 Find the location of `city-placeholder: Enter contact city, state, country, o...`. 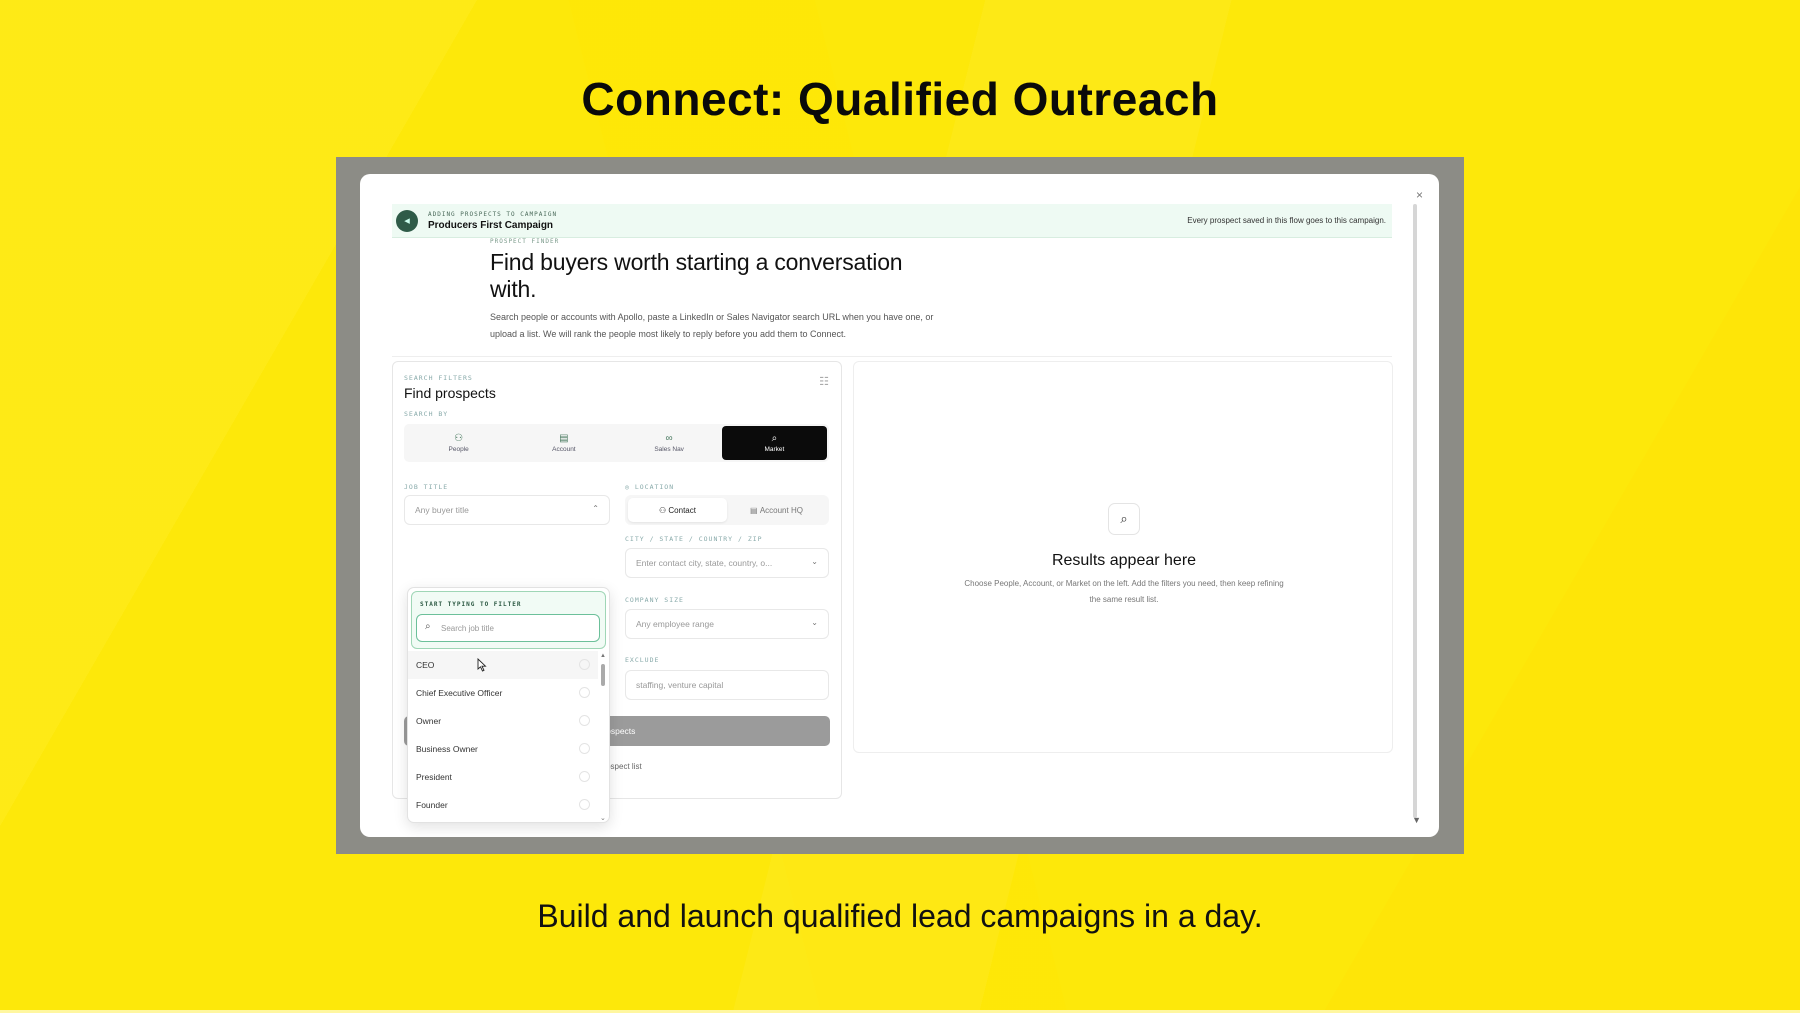

city-placeholder: Enter contact city, state, country, o... is located at coordinates (704, 563).